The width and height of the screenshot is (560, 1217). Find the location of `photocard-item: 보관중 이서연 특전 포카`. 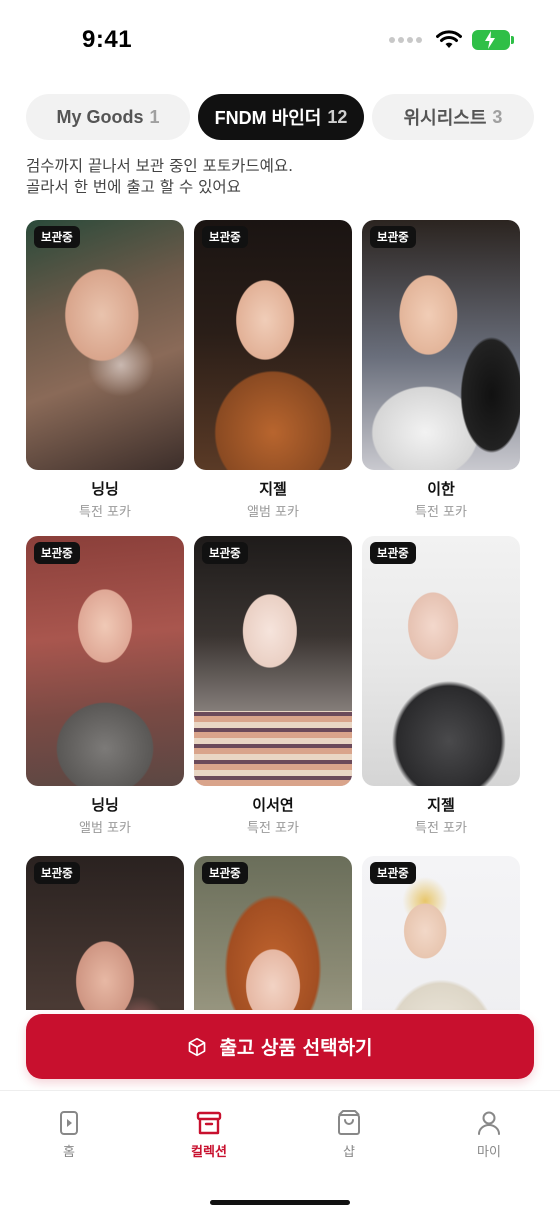

photocard-item: 보관중 이서연 특전 포카 is located at coordinates (273, 686).